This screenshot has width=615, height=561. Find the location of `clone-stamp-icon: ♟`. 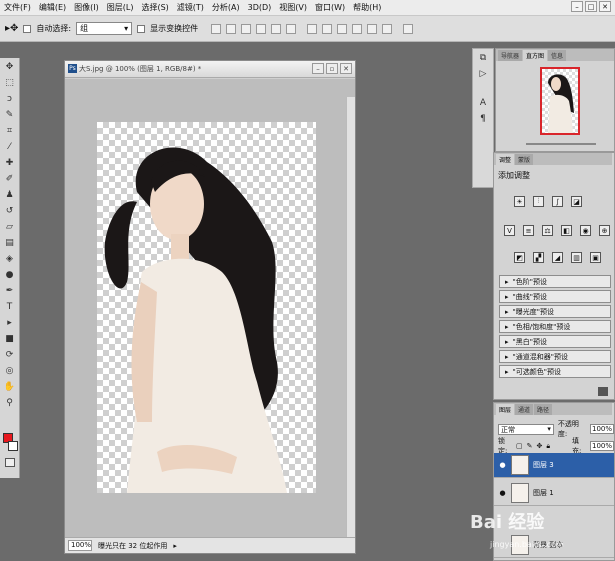

clone-stamp-icon: ♟ is located at coordinates (10, 194).